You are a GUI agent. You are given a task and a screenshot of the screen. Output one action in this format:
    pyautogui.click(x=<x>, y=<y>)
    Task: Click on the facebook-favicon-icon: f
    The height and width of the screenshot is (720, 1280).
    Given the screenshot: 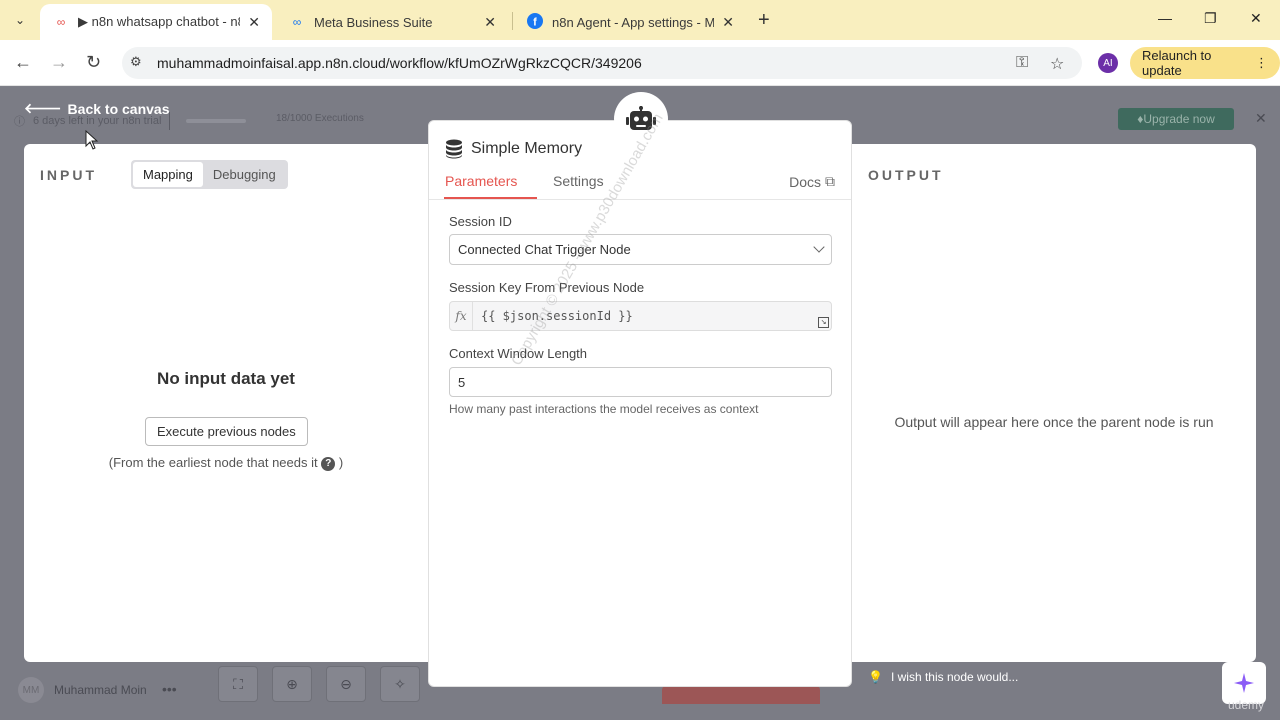 What is the action you would take?
    pyautogui.click(x=535, y=22)
    